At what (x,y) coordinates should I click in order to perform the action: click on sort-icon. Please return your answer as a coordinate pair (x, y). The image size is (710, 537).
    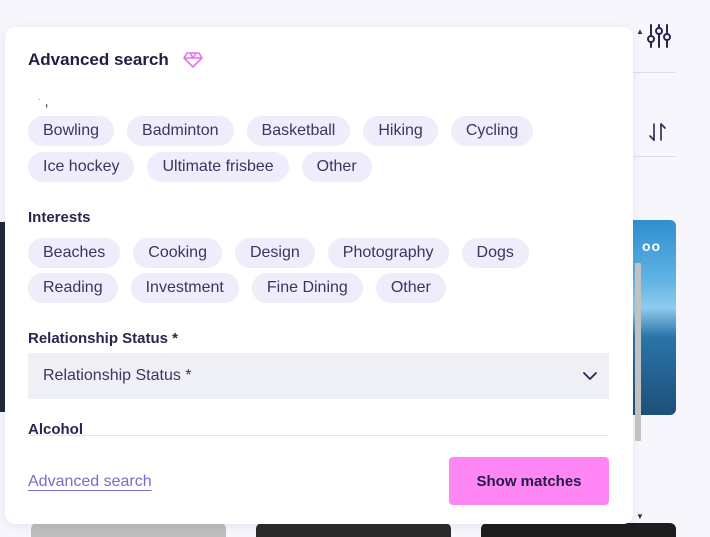
    Looking at the image, I should click on (658, 132).